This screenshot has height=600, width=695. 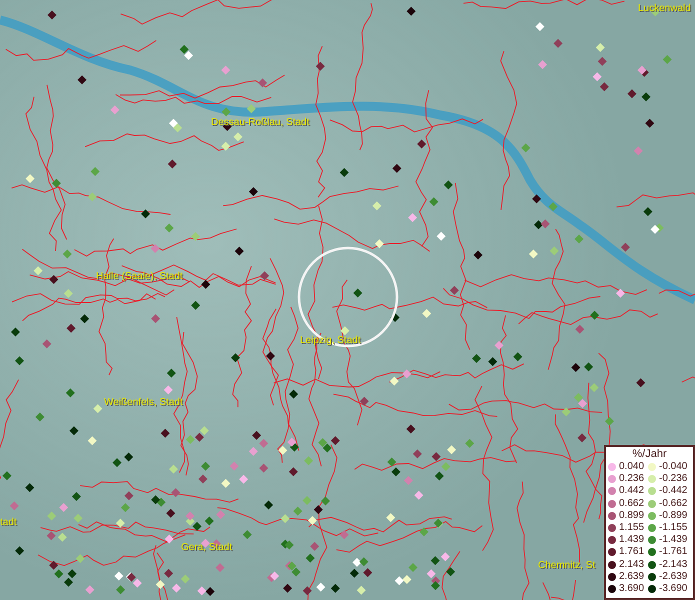 What do you see at coordinates (8, 522) in the screenshot?
I see `place-label: tadt` at bounding box center [8, 522].